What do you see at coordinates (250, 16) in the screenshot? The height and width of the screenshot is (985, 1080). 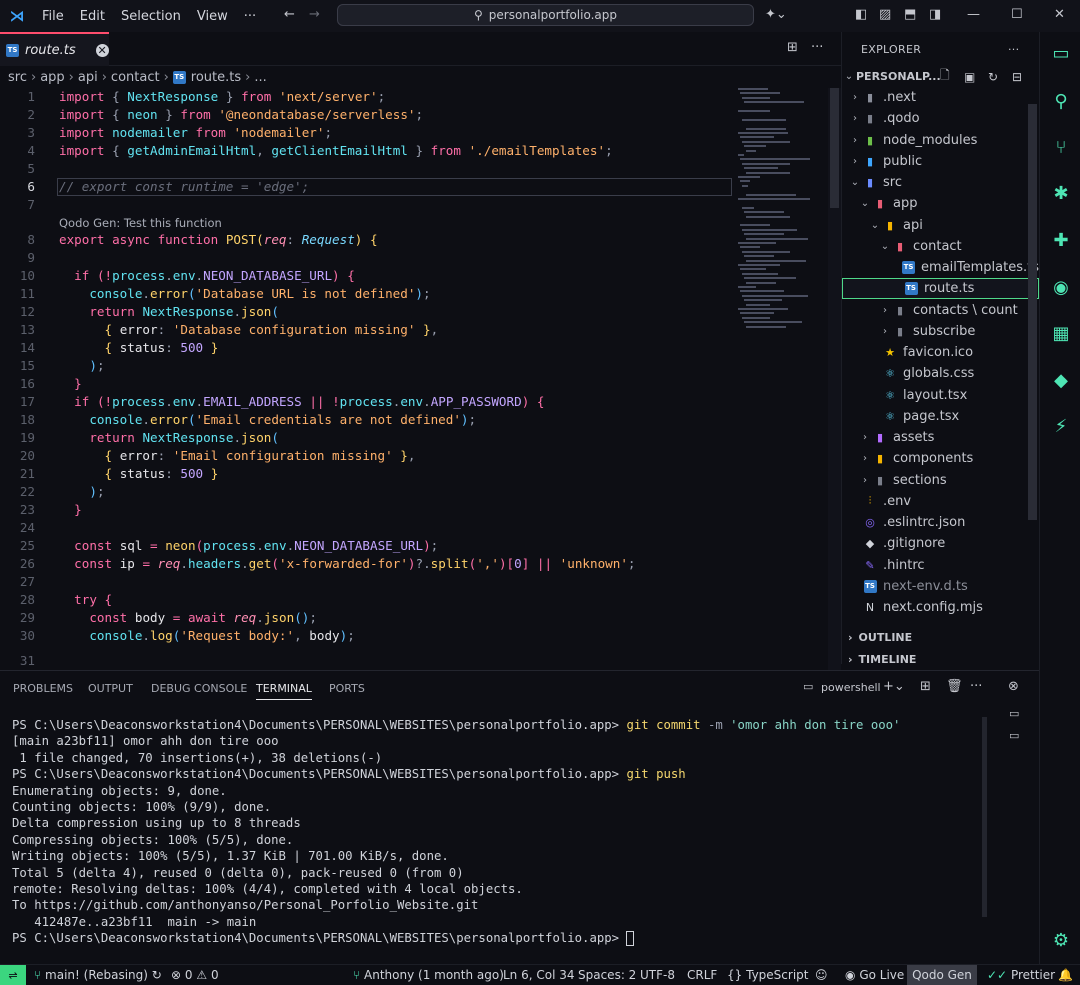 I see `menu-more: ···` at bounding box center [250, 16].